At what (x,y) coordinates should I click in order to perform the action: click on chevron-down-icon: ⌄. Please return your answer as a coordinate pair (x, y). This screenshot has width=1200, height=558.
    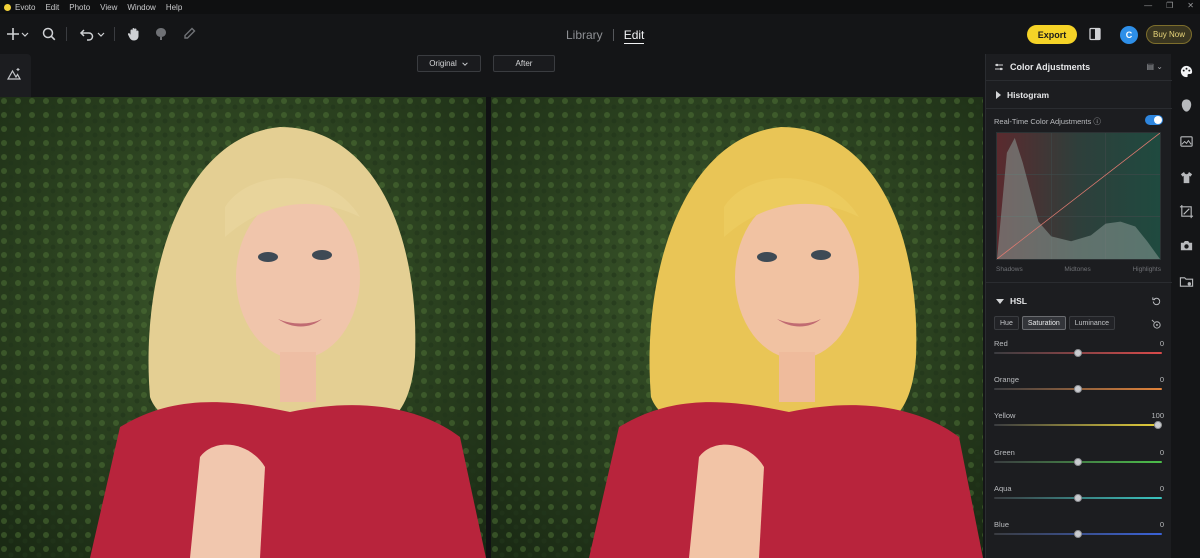
    Looking at the image, I should click on (1159, 66).